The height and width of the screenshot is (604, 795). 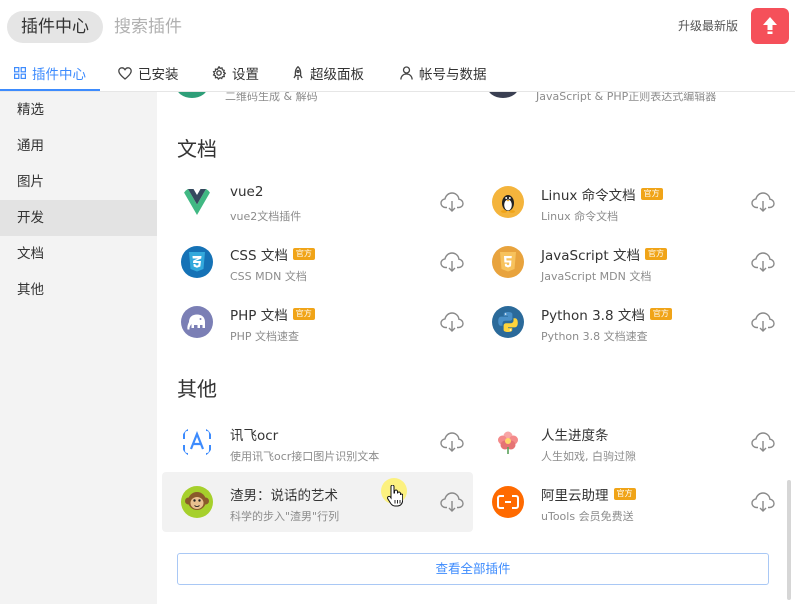 I want to click on rocket-icon, so click(x=298, y=72).